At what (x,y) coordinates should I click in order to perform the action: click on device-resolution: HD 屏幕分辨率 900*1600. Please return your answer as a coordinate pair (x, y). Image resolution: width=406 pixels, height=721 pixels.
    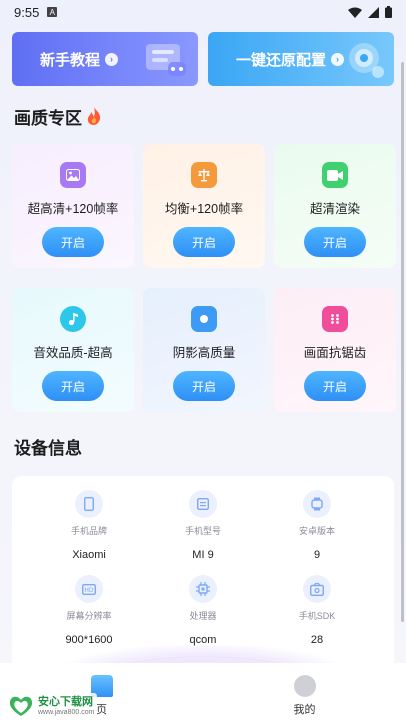
    Looking at the image, I should click on (89, 610).